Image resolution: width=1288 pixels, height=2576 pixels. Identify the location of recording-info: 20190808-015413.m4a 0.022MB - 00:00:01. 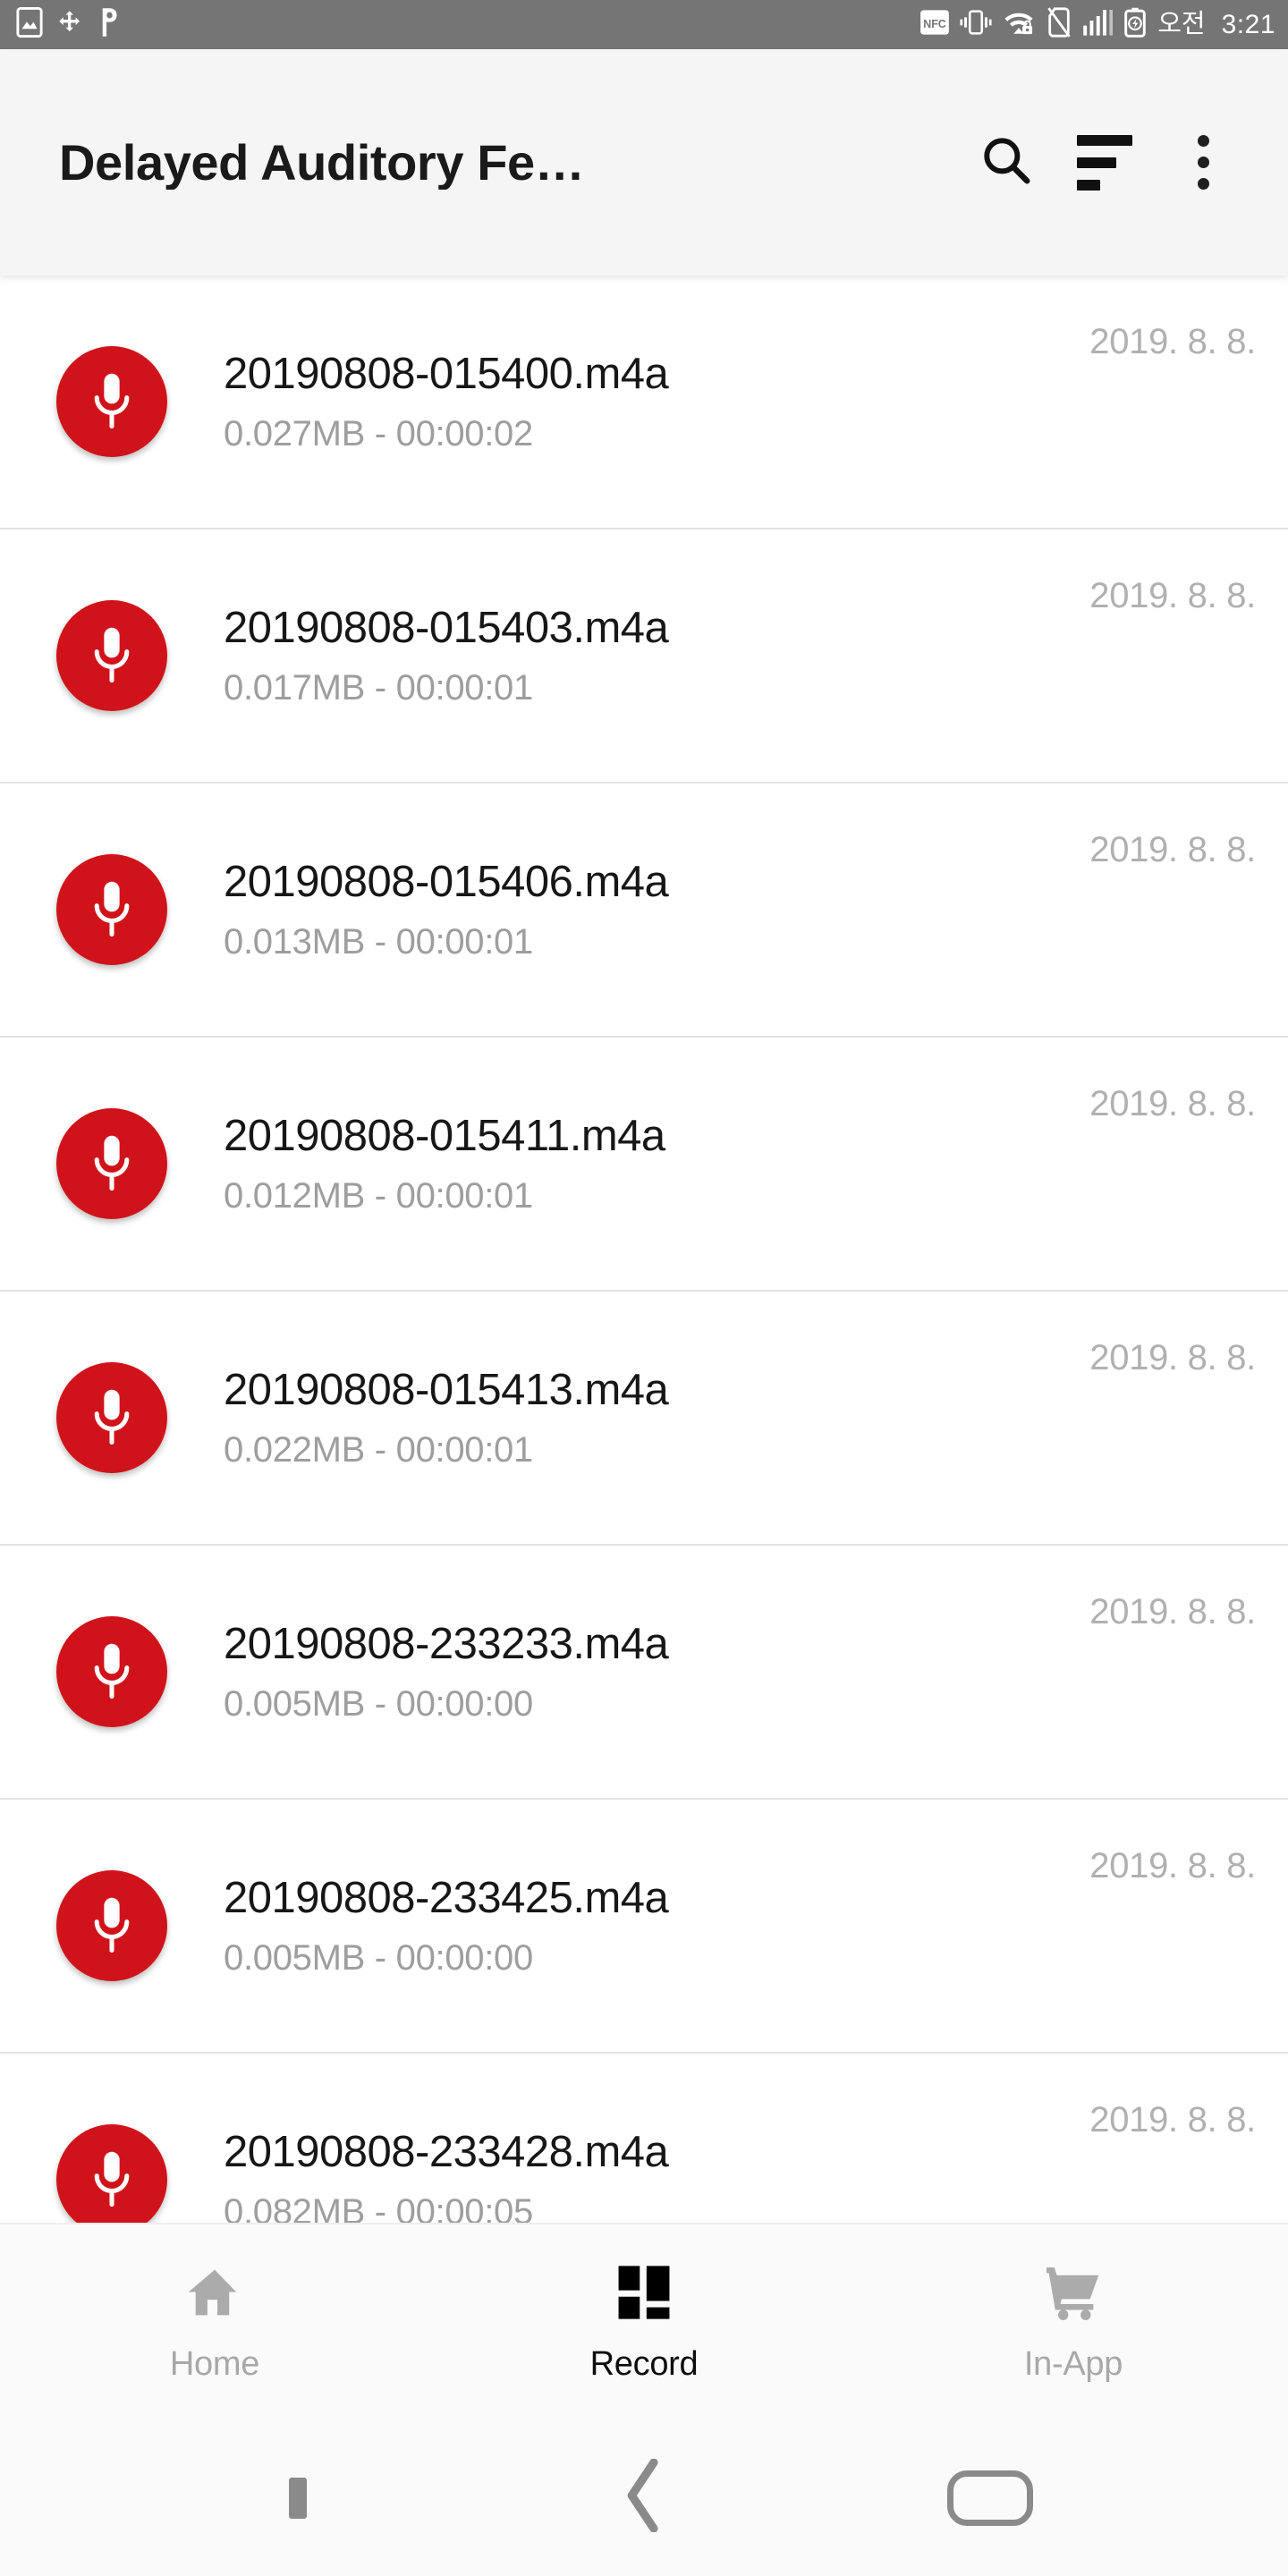
(646, 1418).